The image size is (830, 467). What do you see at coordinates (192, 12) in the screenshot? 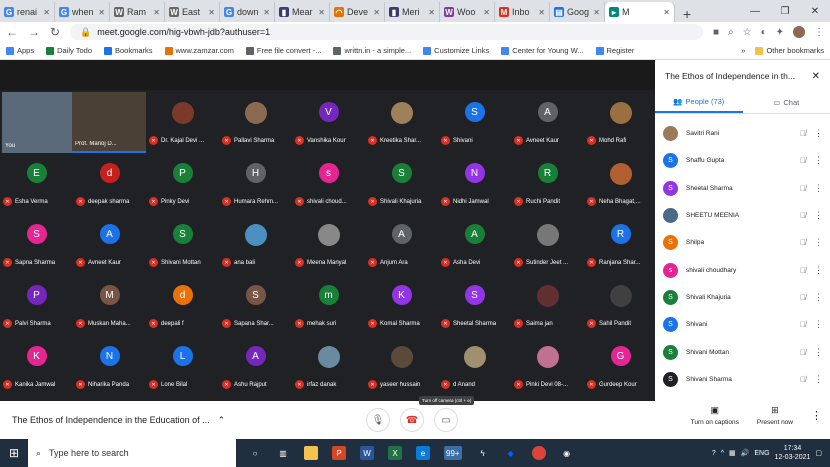
I see `browser-tab: W East ✕` at bounding box center [192, 12].